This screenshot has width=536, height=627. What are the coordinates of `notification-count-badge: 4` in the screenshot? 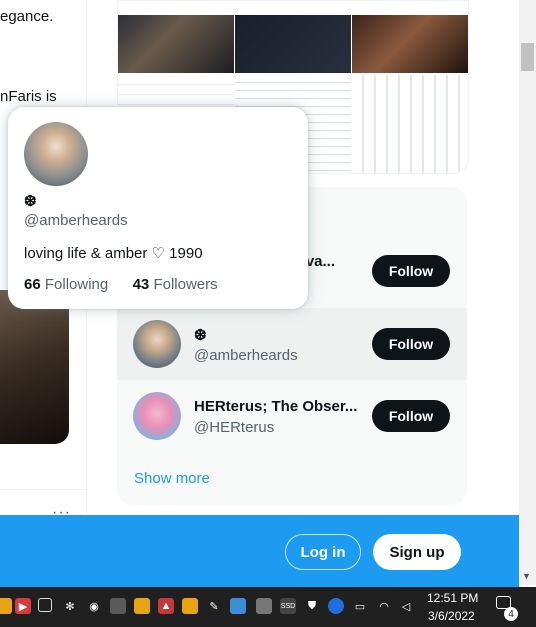 It's located at (511, 614).